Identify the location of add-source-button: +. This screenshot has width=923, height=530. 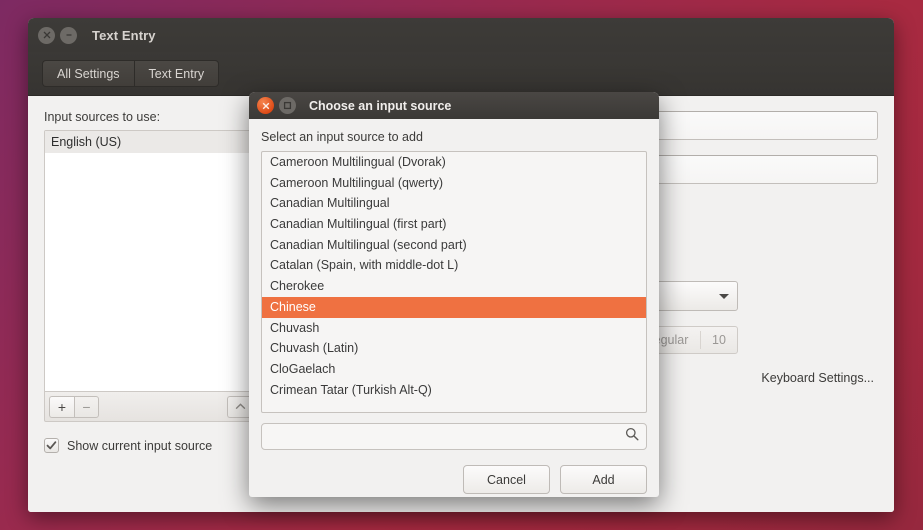
(61, 406).